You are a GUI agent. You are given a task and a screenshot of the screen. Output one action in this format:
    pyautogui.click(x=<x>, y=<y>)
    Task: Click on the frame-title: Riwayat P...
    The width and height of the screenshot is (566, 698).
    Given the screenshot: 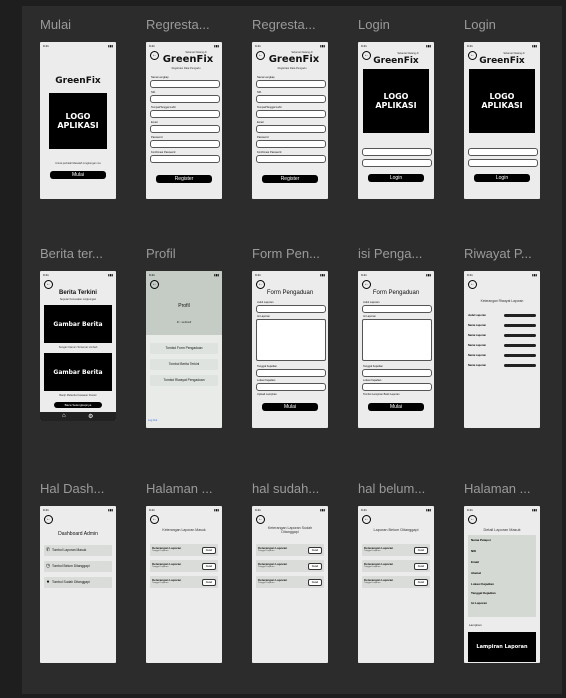 What is the action you would take?
    pyautogui.click(x=510, y=255)
    